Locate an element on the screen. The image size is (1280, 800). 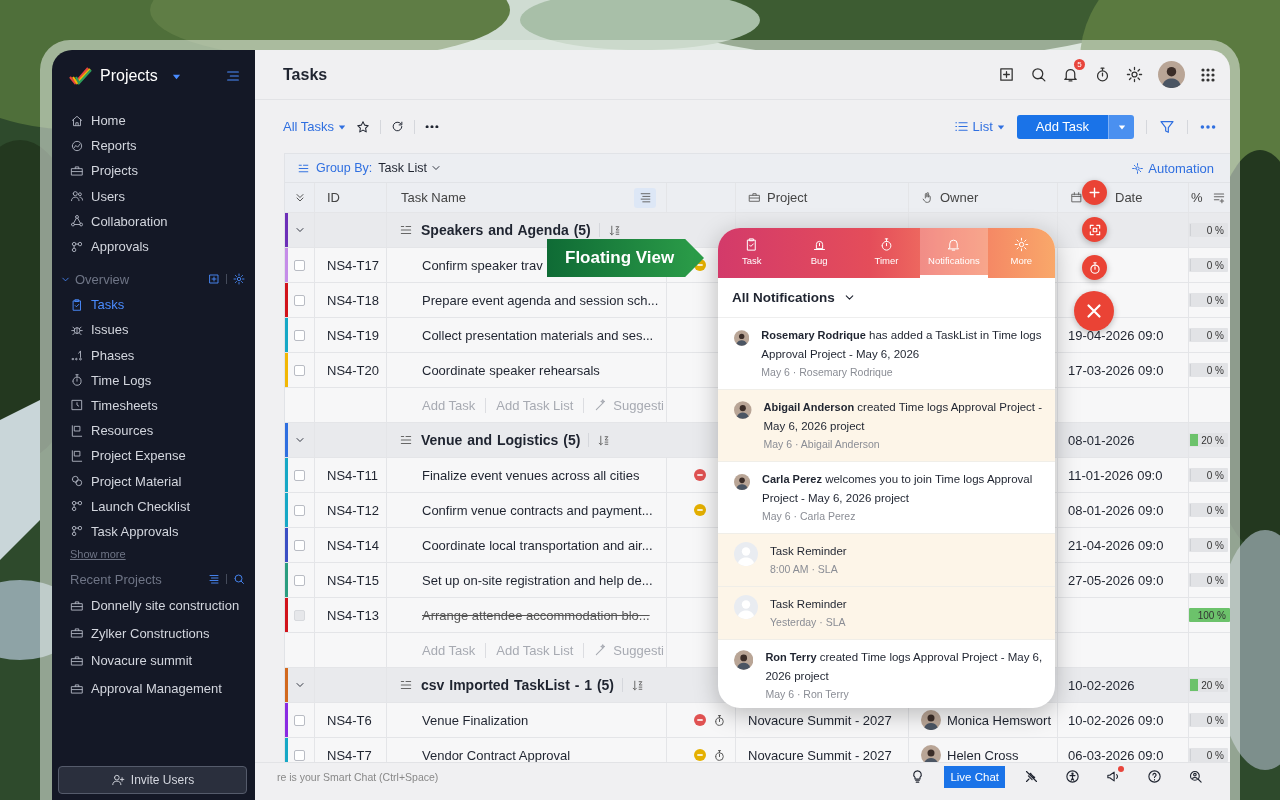
refresh-button is located at coordinates (398, 126).